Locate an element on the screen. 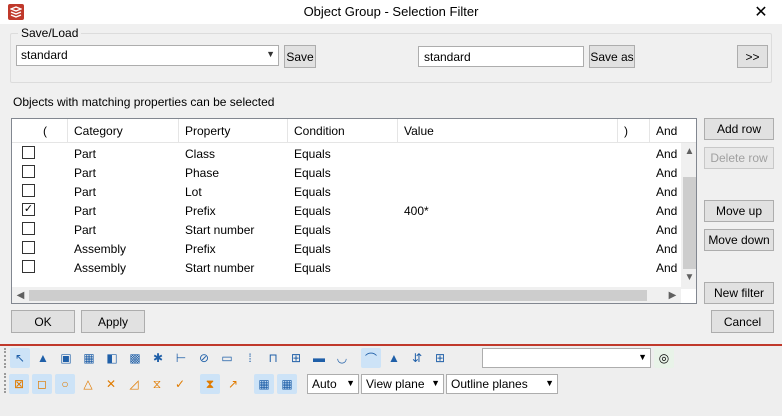  table-row: Assembly Prefix Equals And is located at coordinates (346, 248).